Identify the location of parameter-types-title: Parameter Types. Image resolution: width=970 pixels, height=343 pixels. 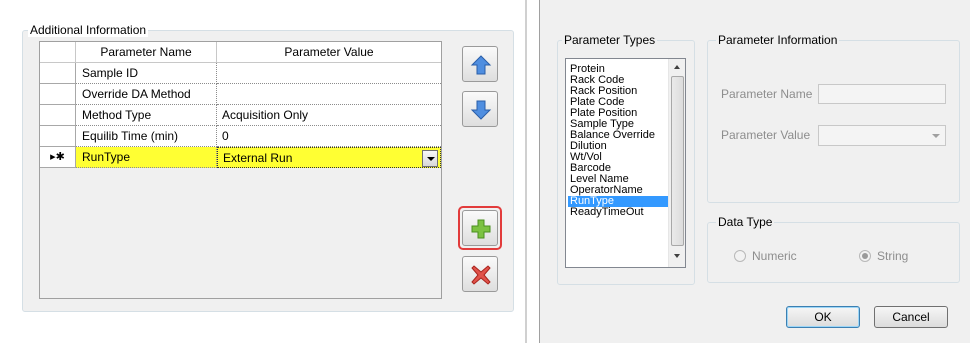
(610, 40).